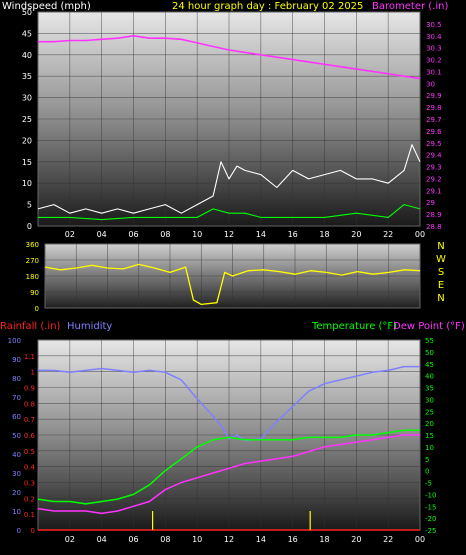 This screenshot has height=555, width=466. What do you see at coordinates (27, 183) in the screenshot?
I see `wind-y-tick: 10` at bounding box center [27, 183].